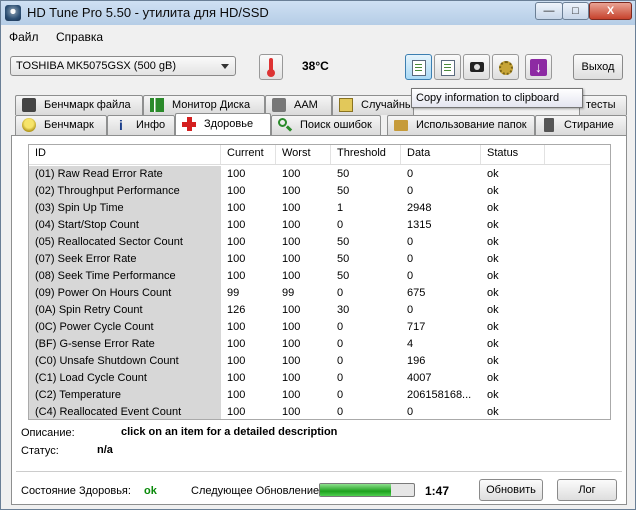 This screenshot has width=636, height=510. I want to click on copy-screen-button, so click(447, 67).